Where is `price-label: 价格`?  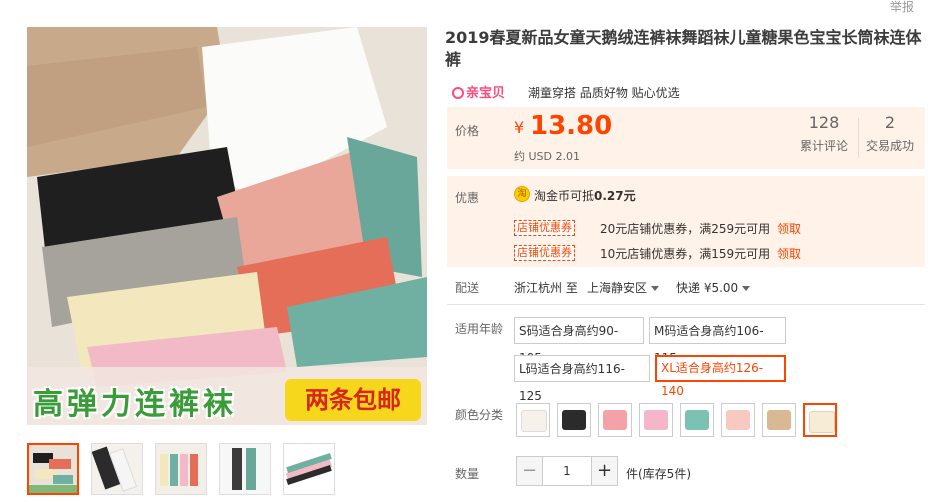 price-label: 价格 is located at coordinates (467, 131).